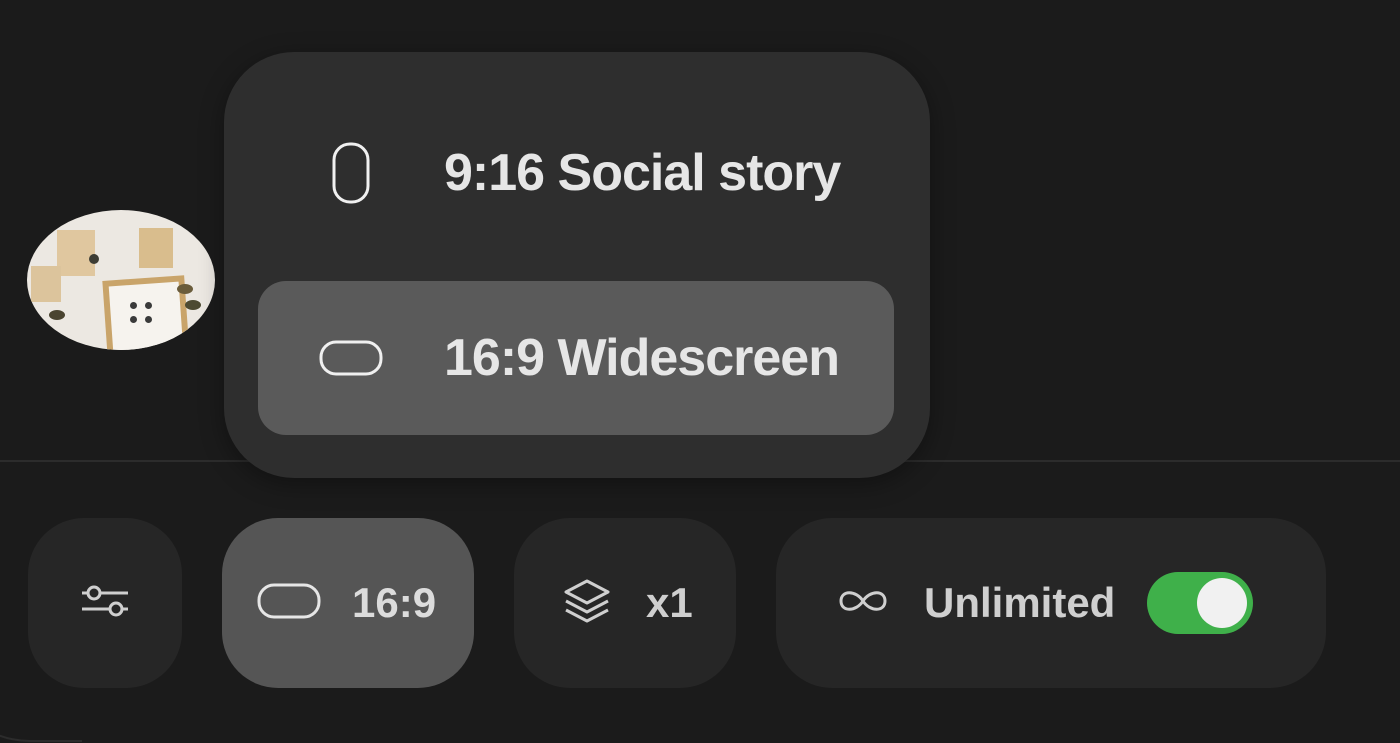 Image resolution: width=1400 pixels, height=743 pixels. I want to click on unlimited-option: Unlimited, so click(1051, 603).